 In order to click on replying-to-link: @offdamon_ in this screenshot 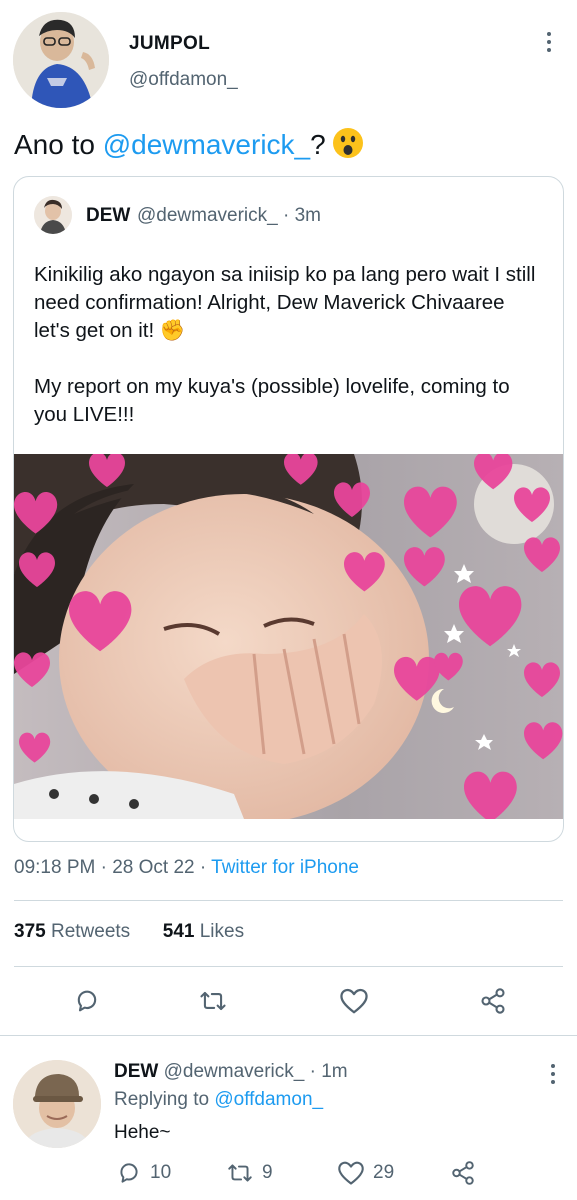, I will do `click(268, 1099)`.